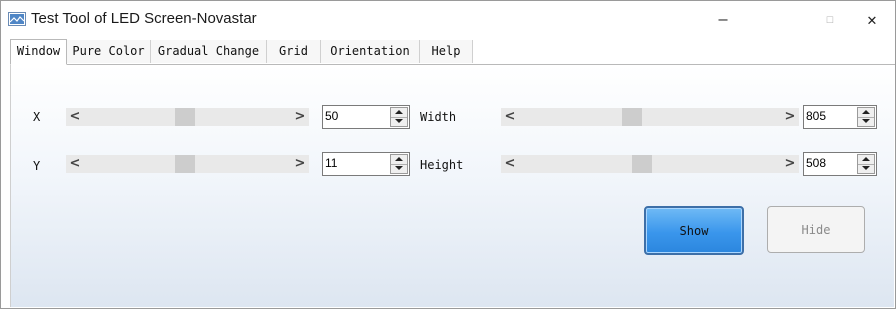  Describe the element at coordinates (75, 117) in the screenshot. I see `x-slider-left-arrow: <` at that location.